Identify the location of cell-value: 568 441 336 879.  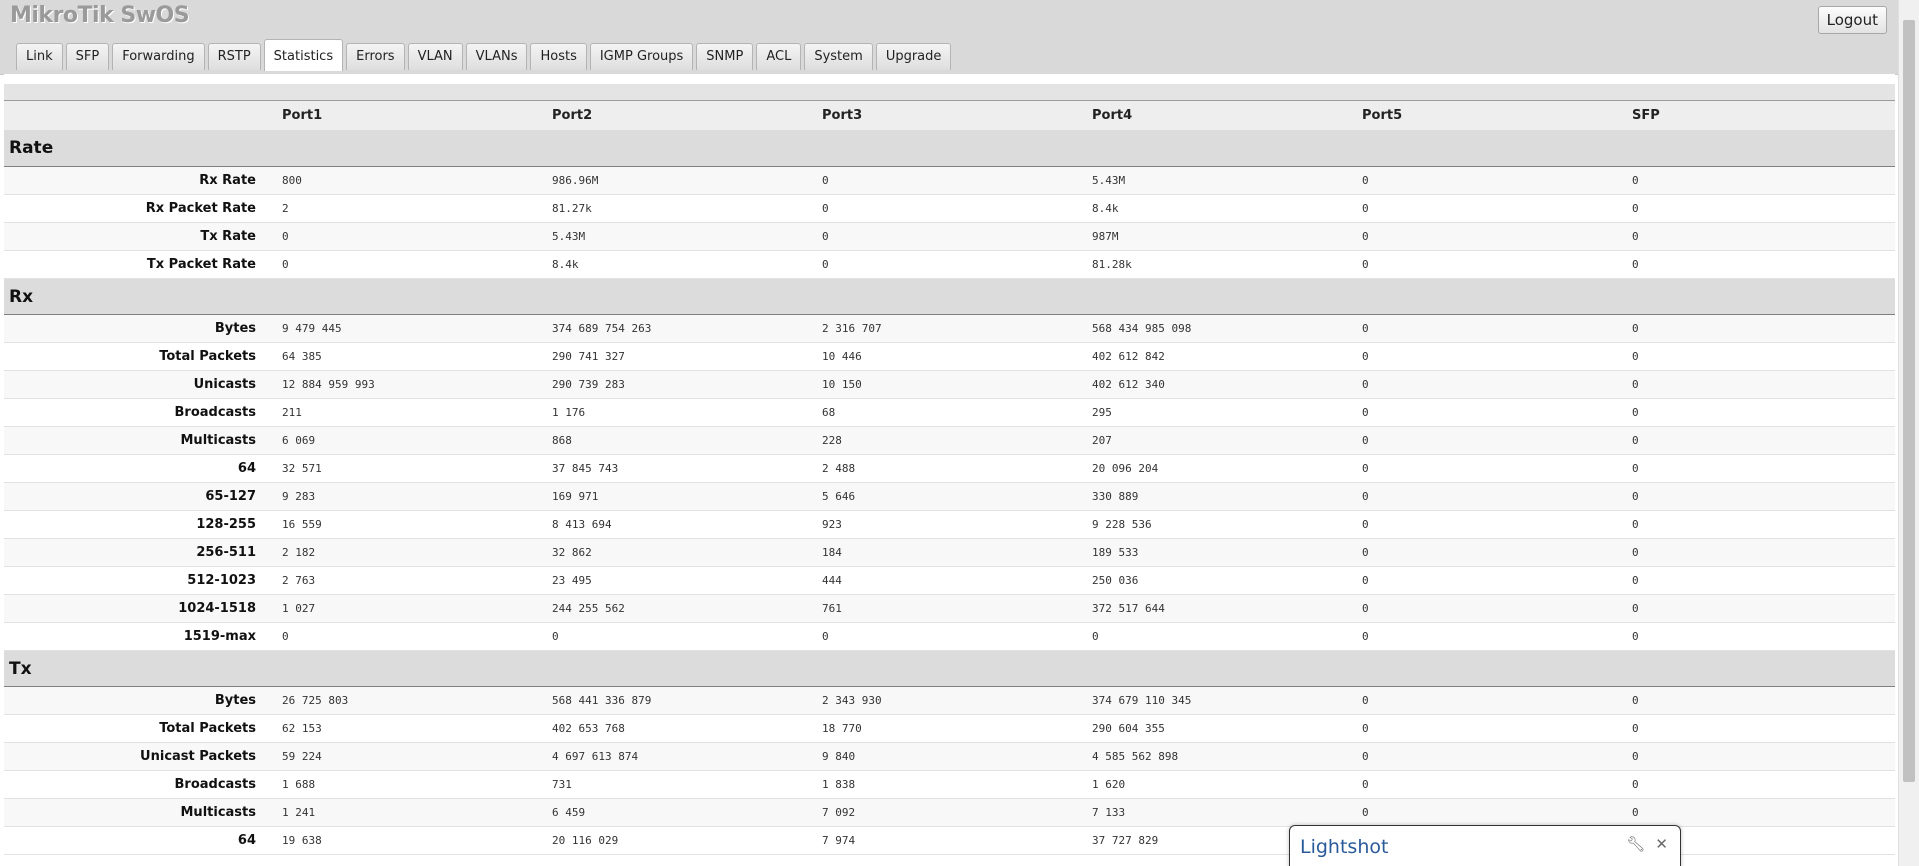
(675, 700).